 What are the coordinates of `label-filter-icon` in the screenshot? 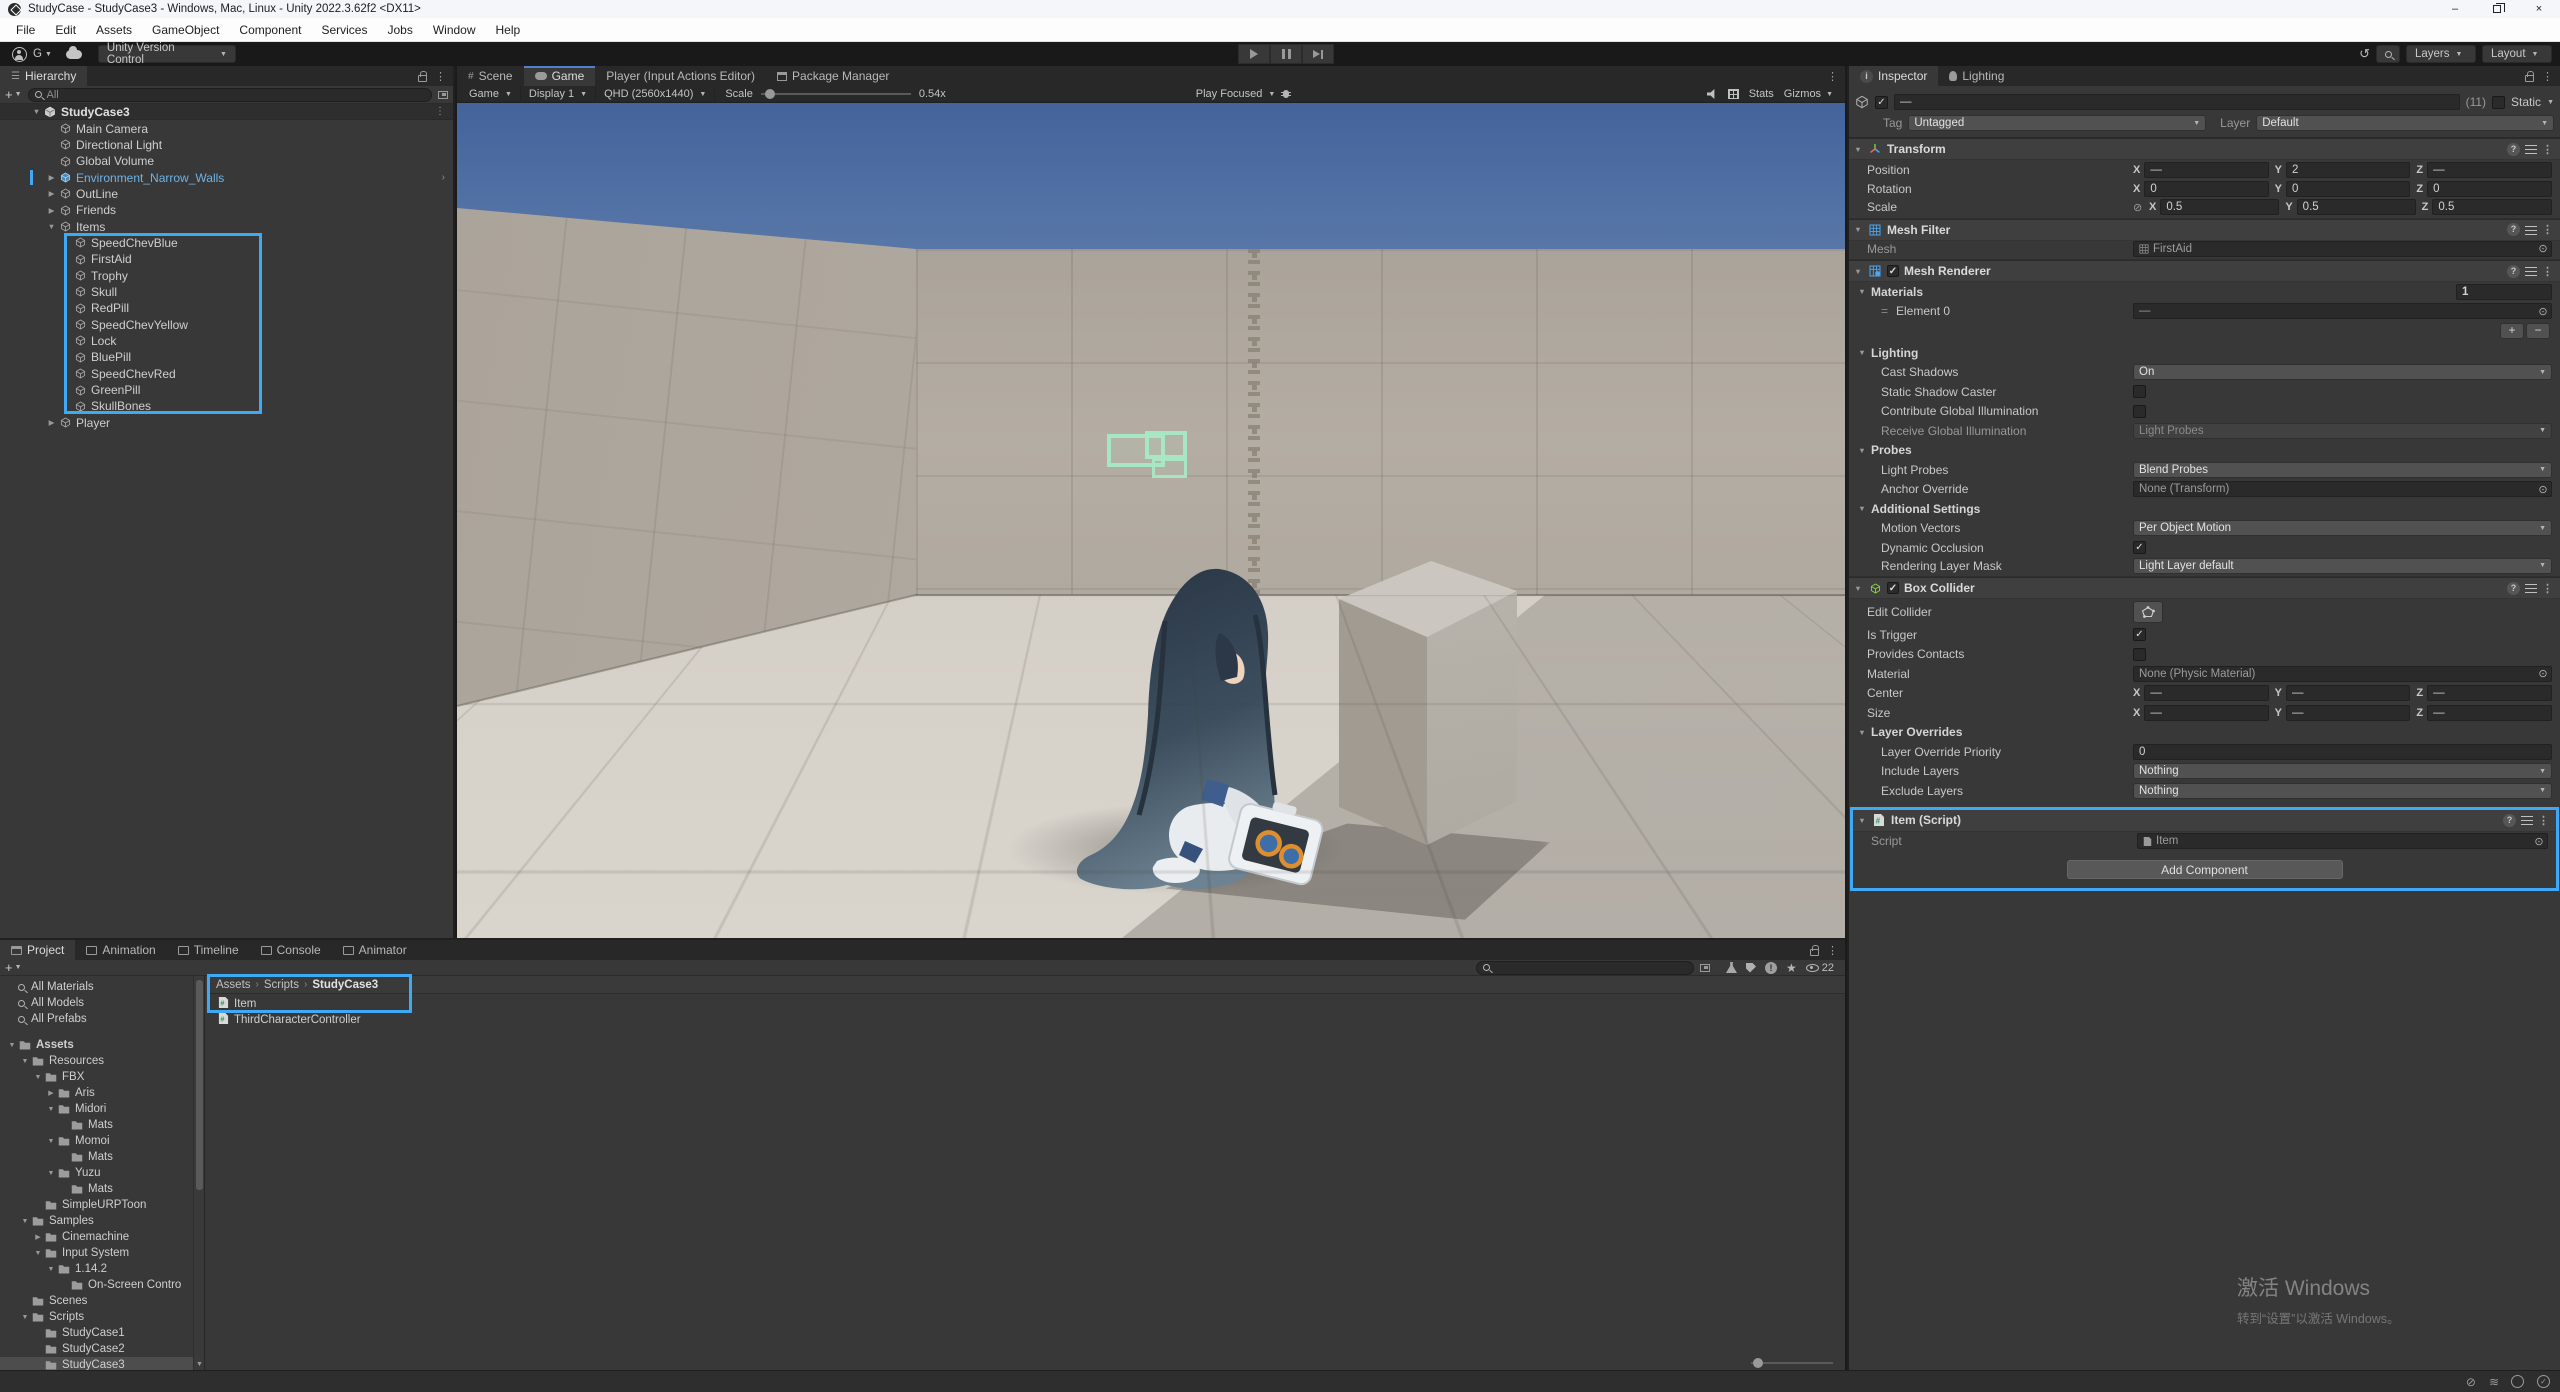 It's located at (1750, 967).